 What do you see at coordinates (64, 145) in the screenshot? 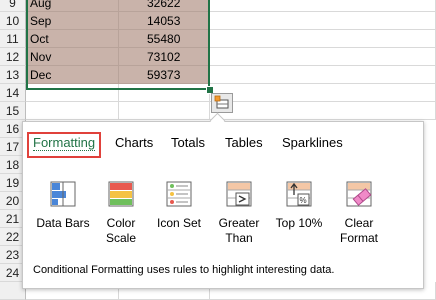
I see `tab-formatting: Formatting` at bounding box center [64, 145].